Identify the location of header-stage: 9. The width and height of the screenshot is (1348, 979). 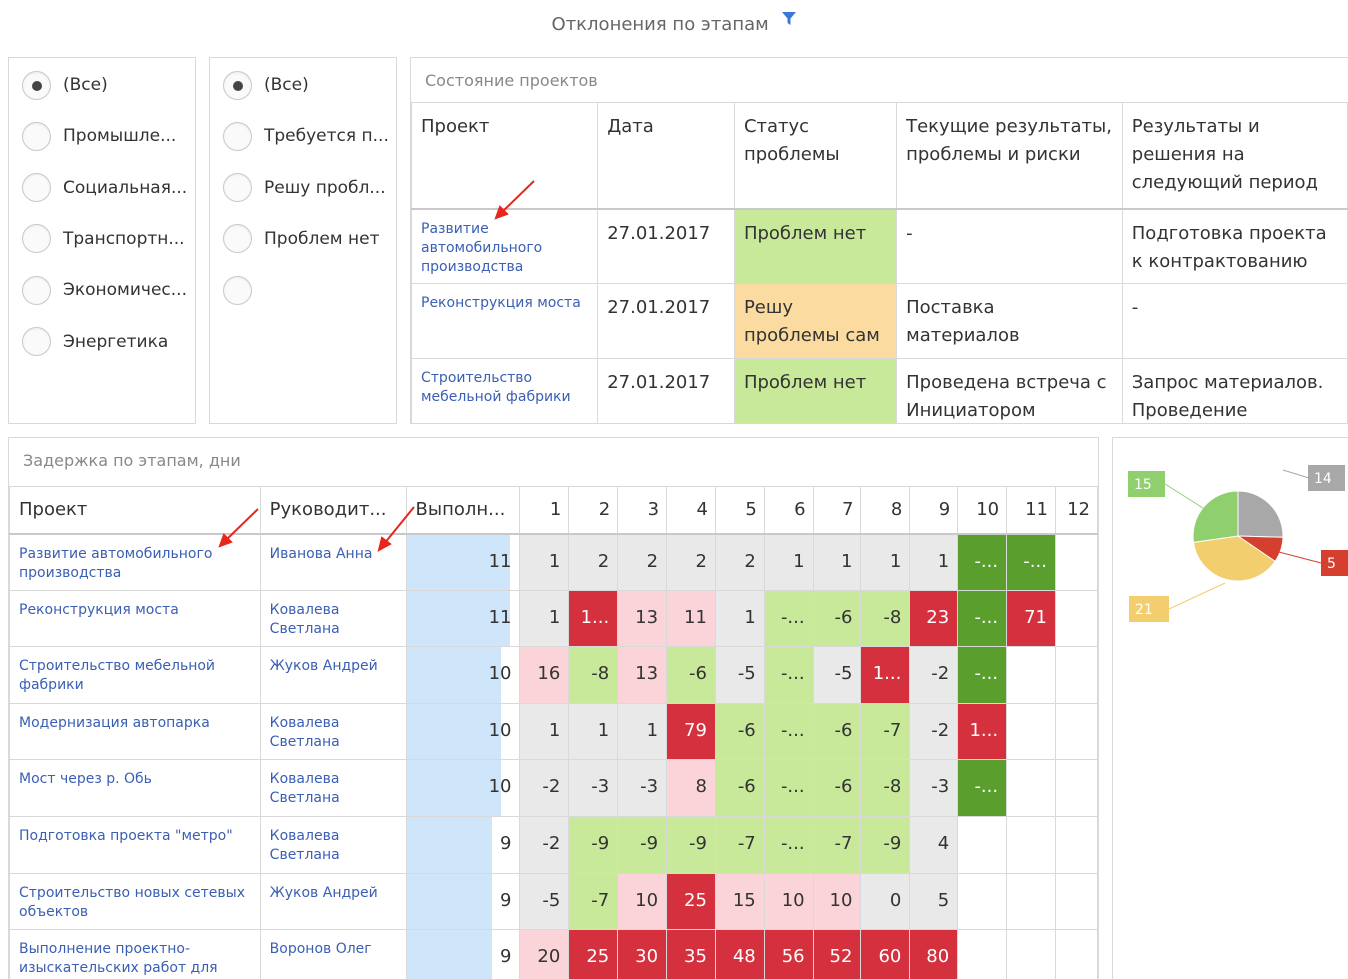
(934, 510).